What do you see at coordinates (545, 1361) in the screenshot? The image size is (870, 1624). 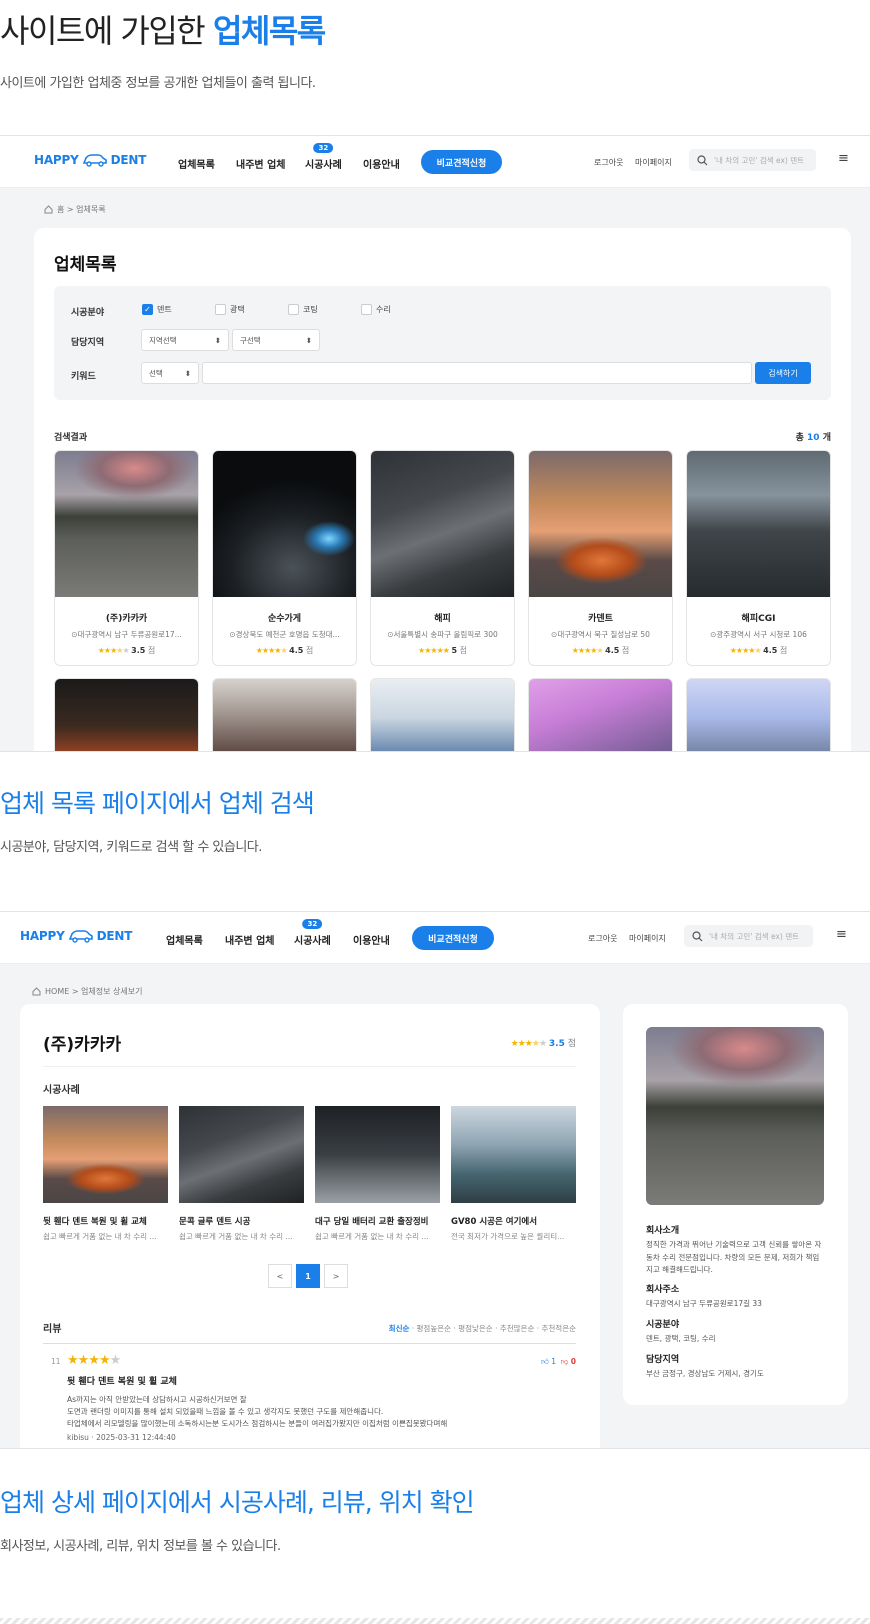 I see `thumbs-up-icon: 👍︎` at bounding box center [545, 1361].